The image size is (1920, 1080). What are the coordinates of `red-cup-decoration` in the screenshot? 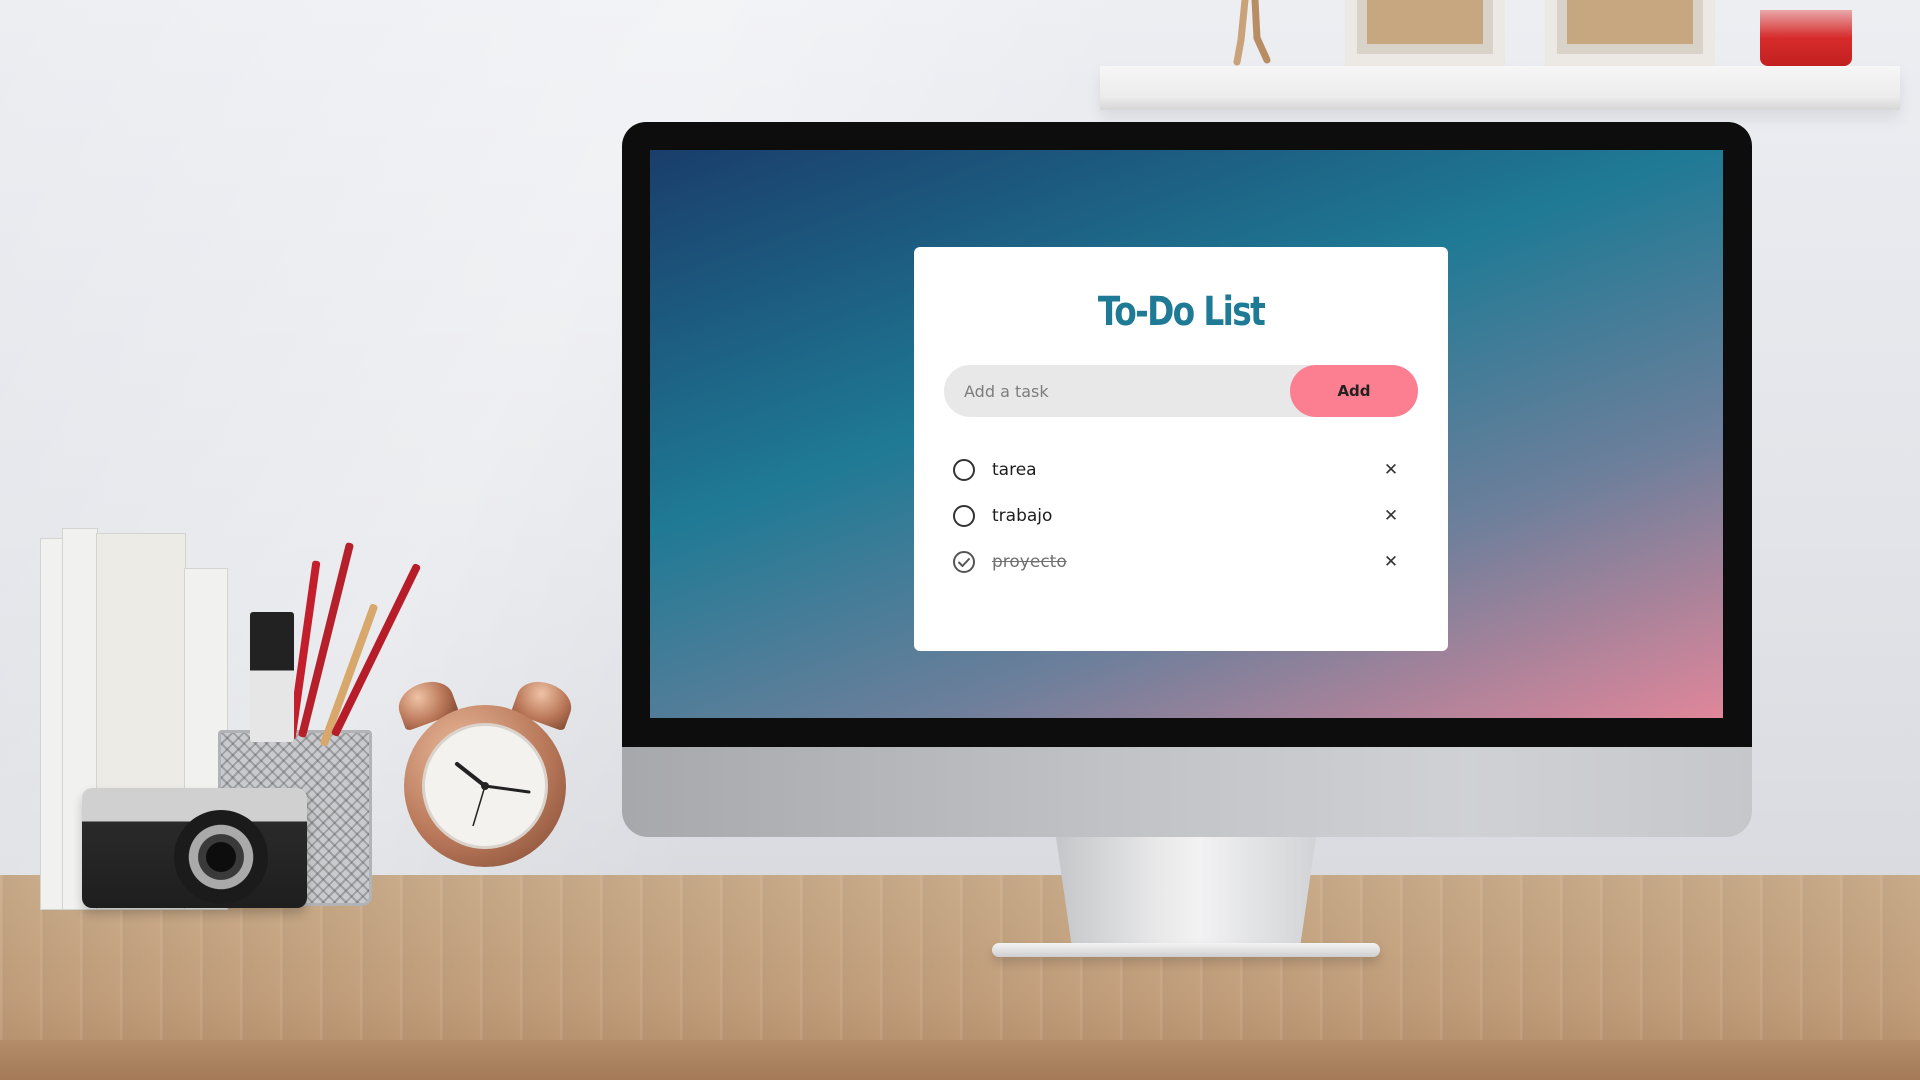 It's located at (1806, 38).